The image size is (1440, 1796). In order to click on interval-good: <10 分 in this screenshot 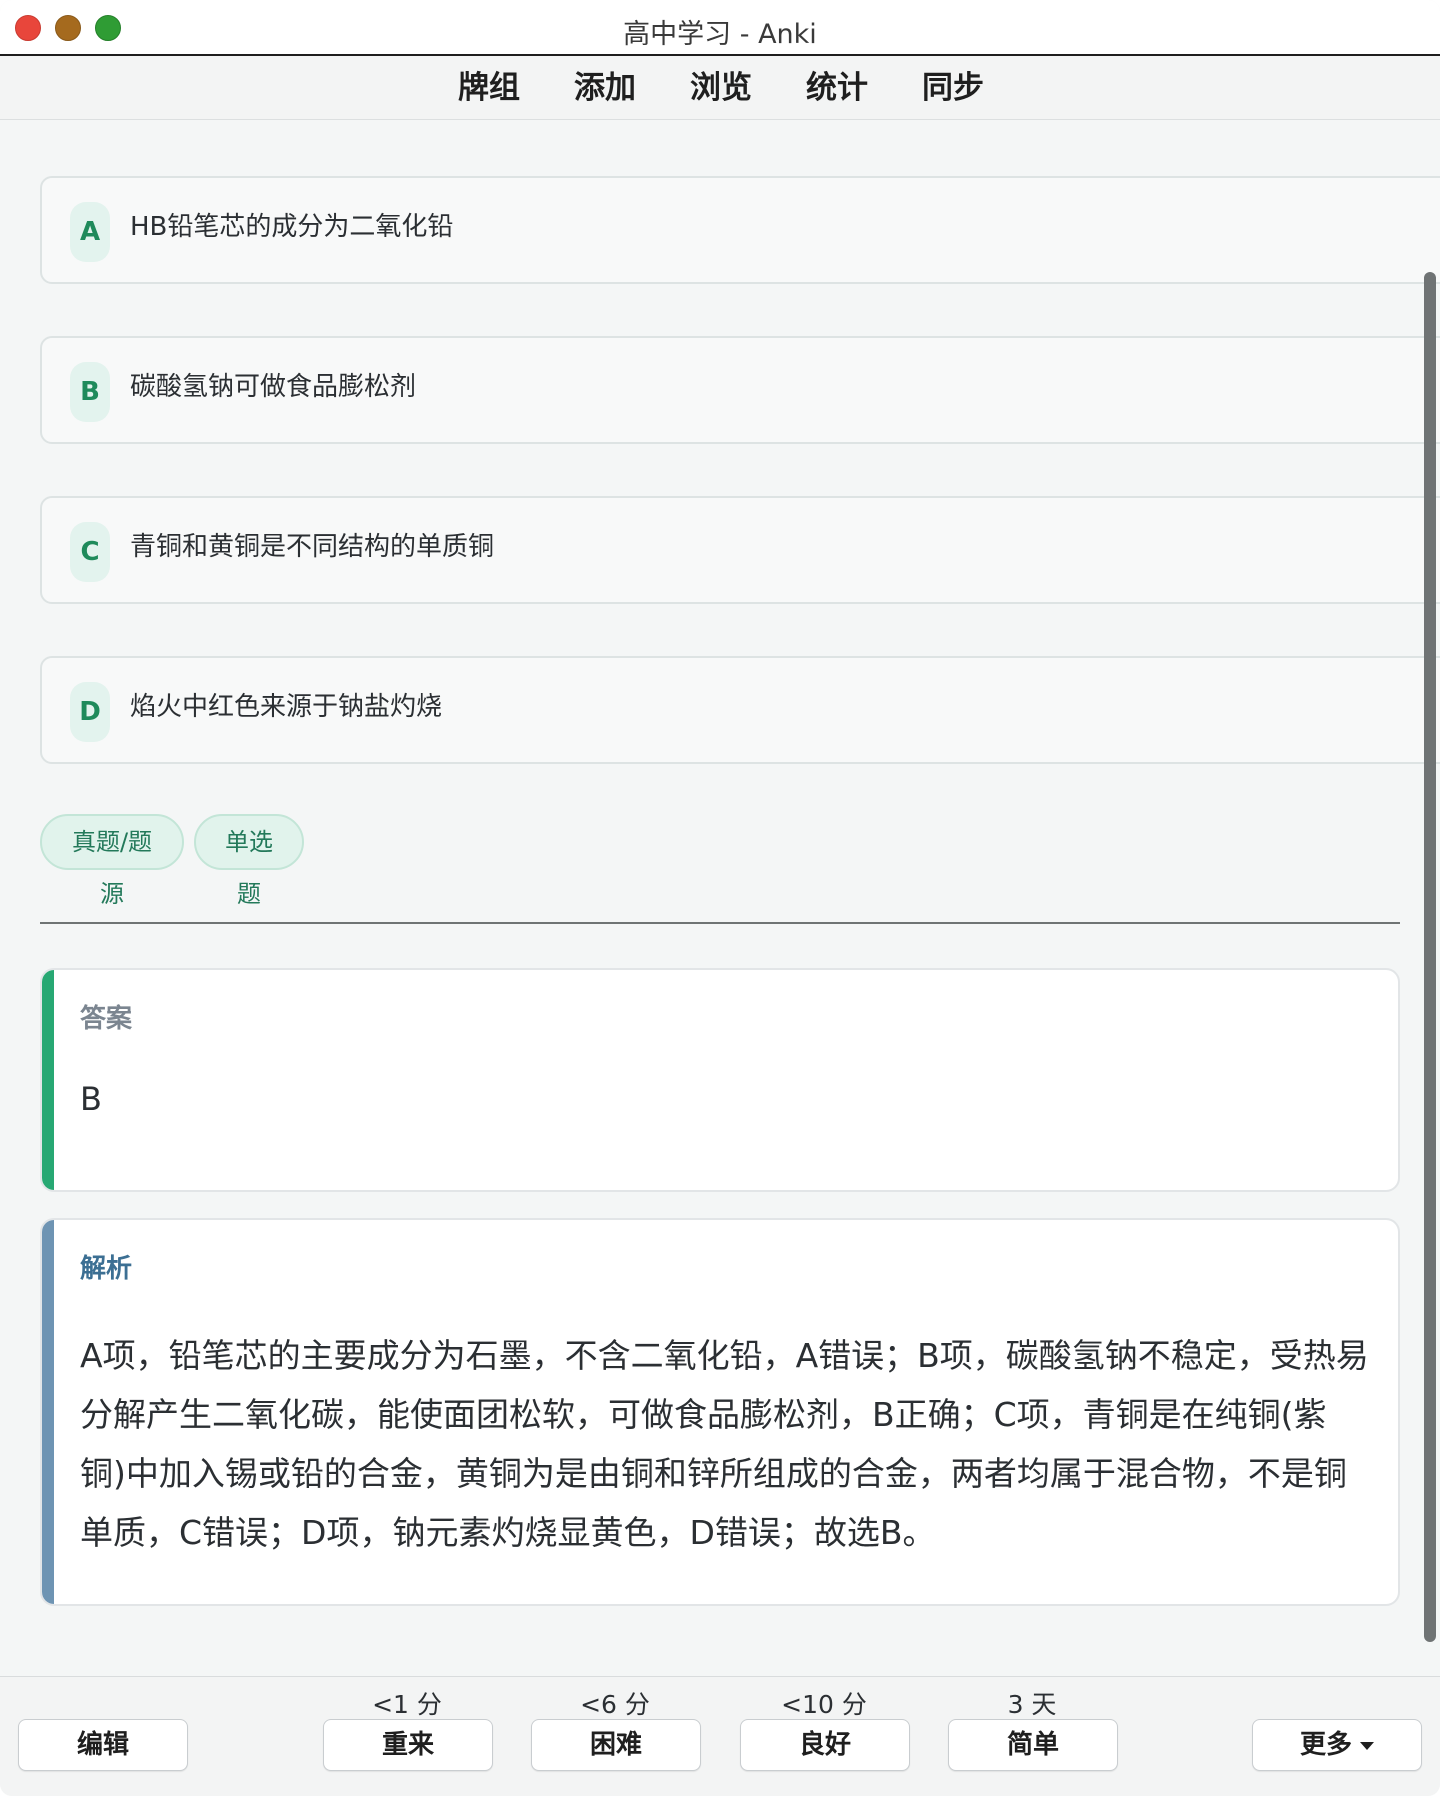, I will do `click(824, 1704)`.